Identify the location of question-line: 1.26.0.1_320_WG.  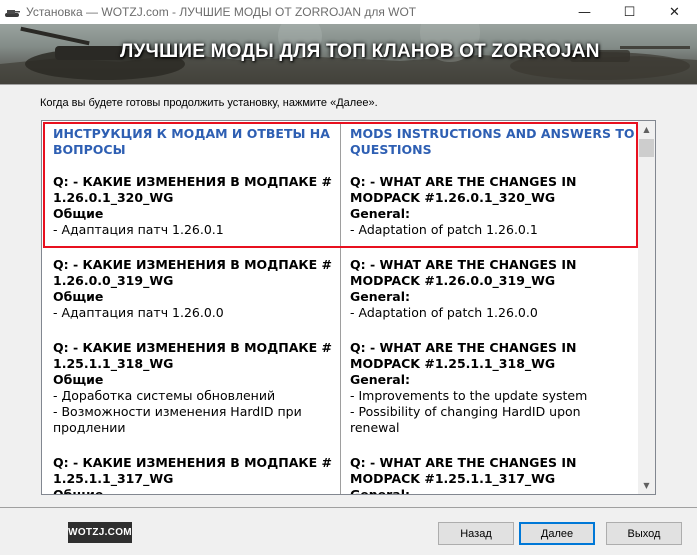
(113, 197).